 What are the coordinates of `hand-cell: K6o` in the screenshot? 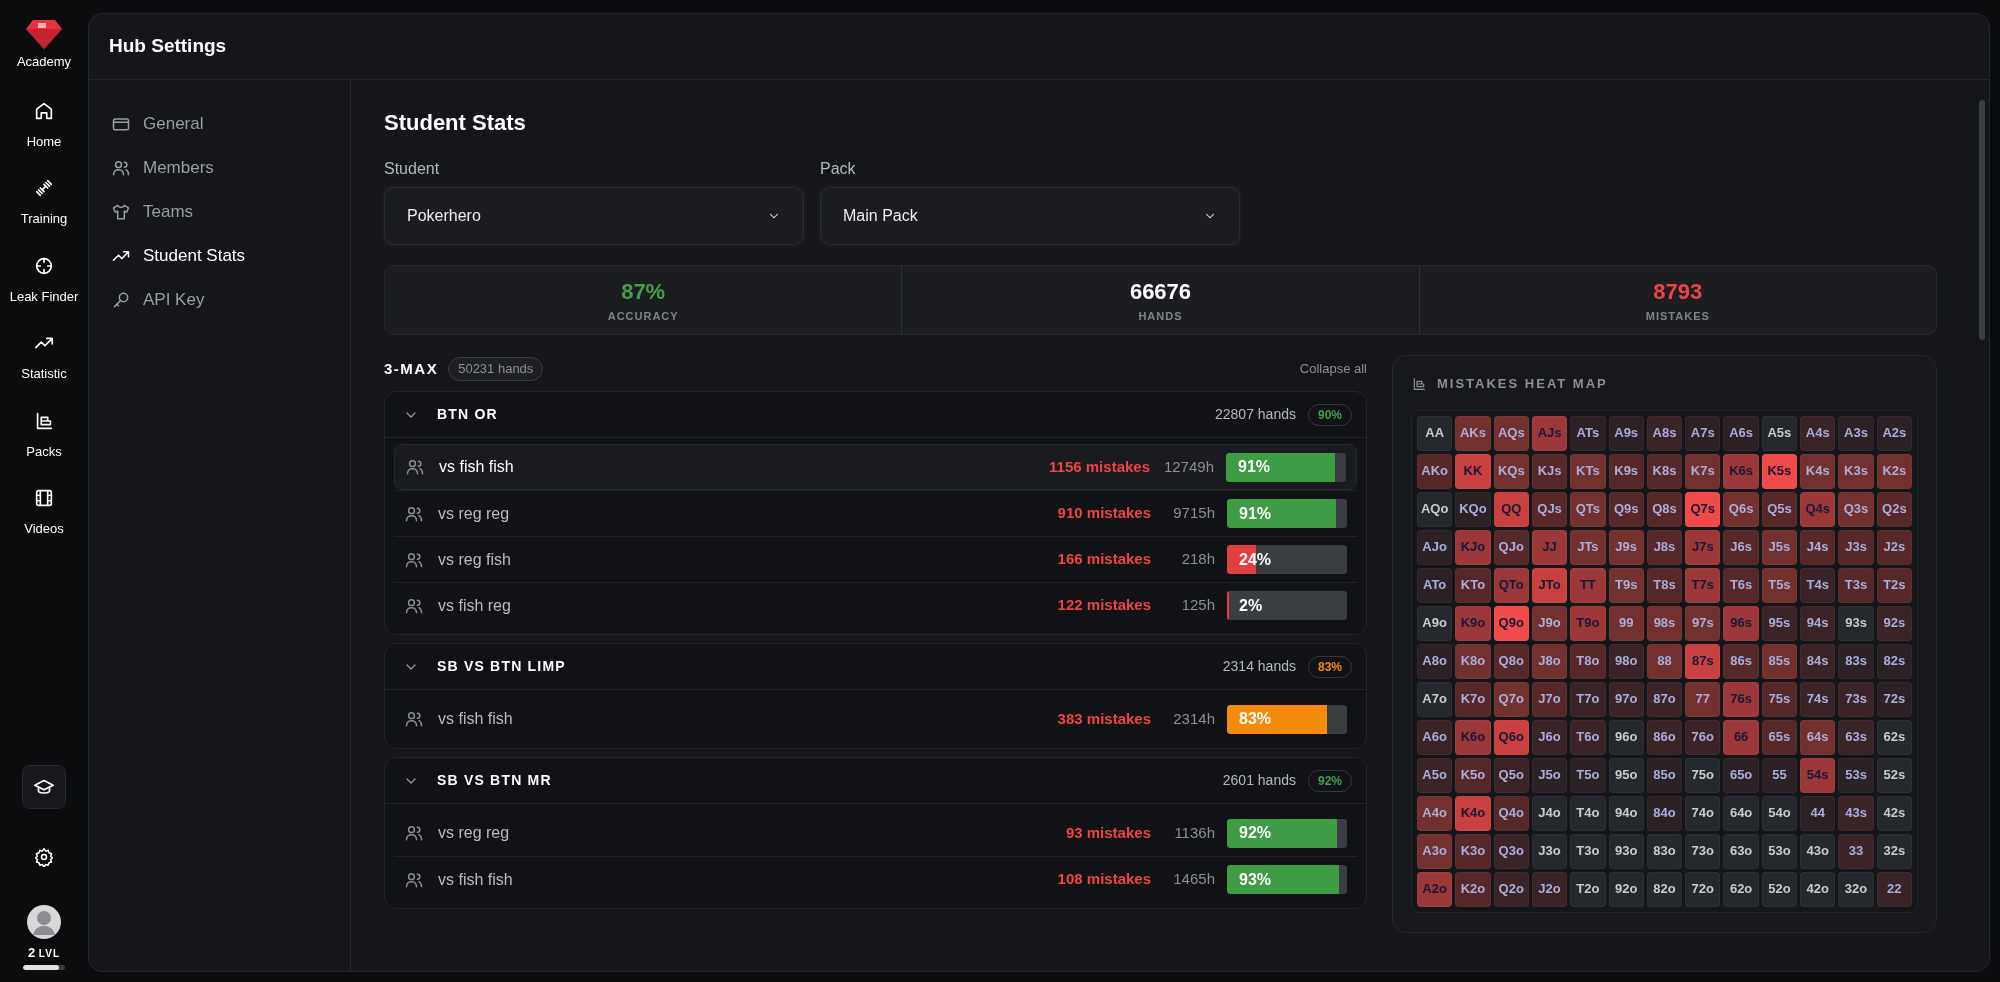 It's located at (1473, 737).